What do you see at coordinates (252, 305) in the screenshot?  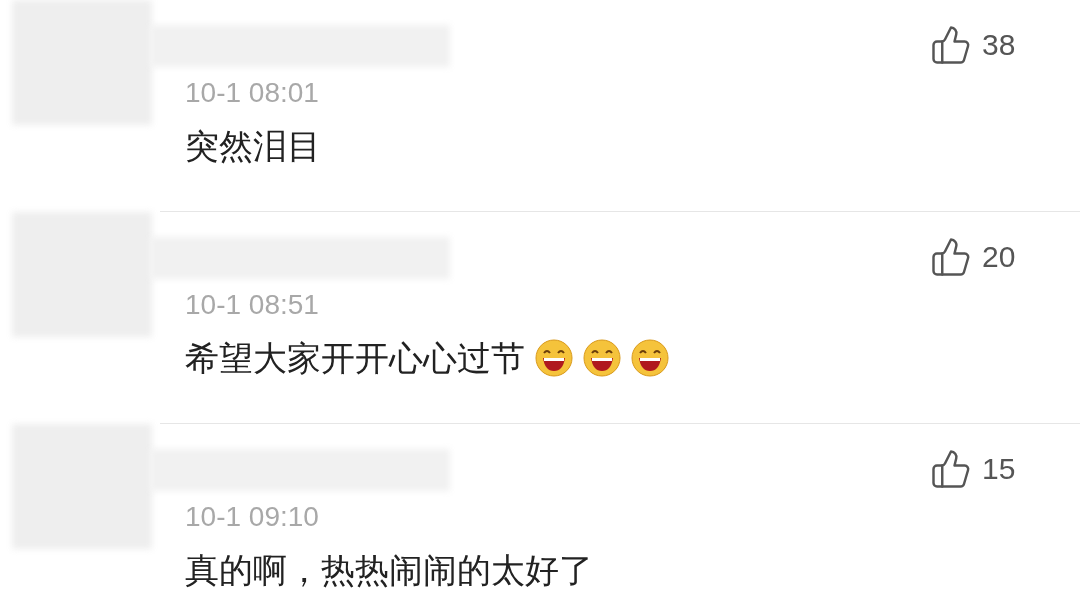 I see `comment-time: 10-1 08:51` at bounding box center [252, 305].